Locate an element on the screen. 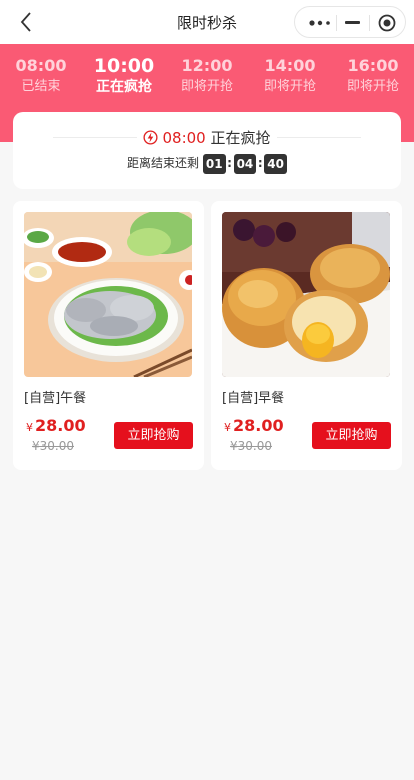 The height and width of the screenshot is (780, 414). countdown-hours: 01 is located at coordinates (214, 163).